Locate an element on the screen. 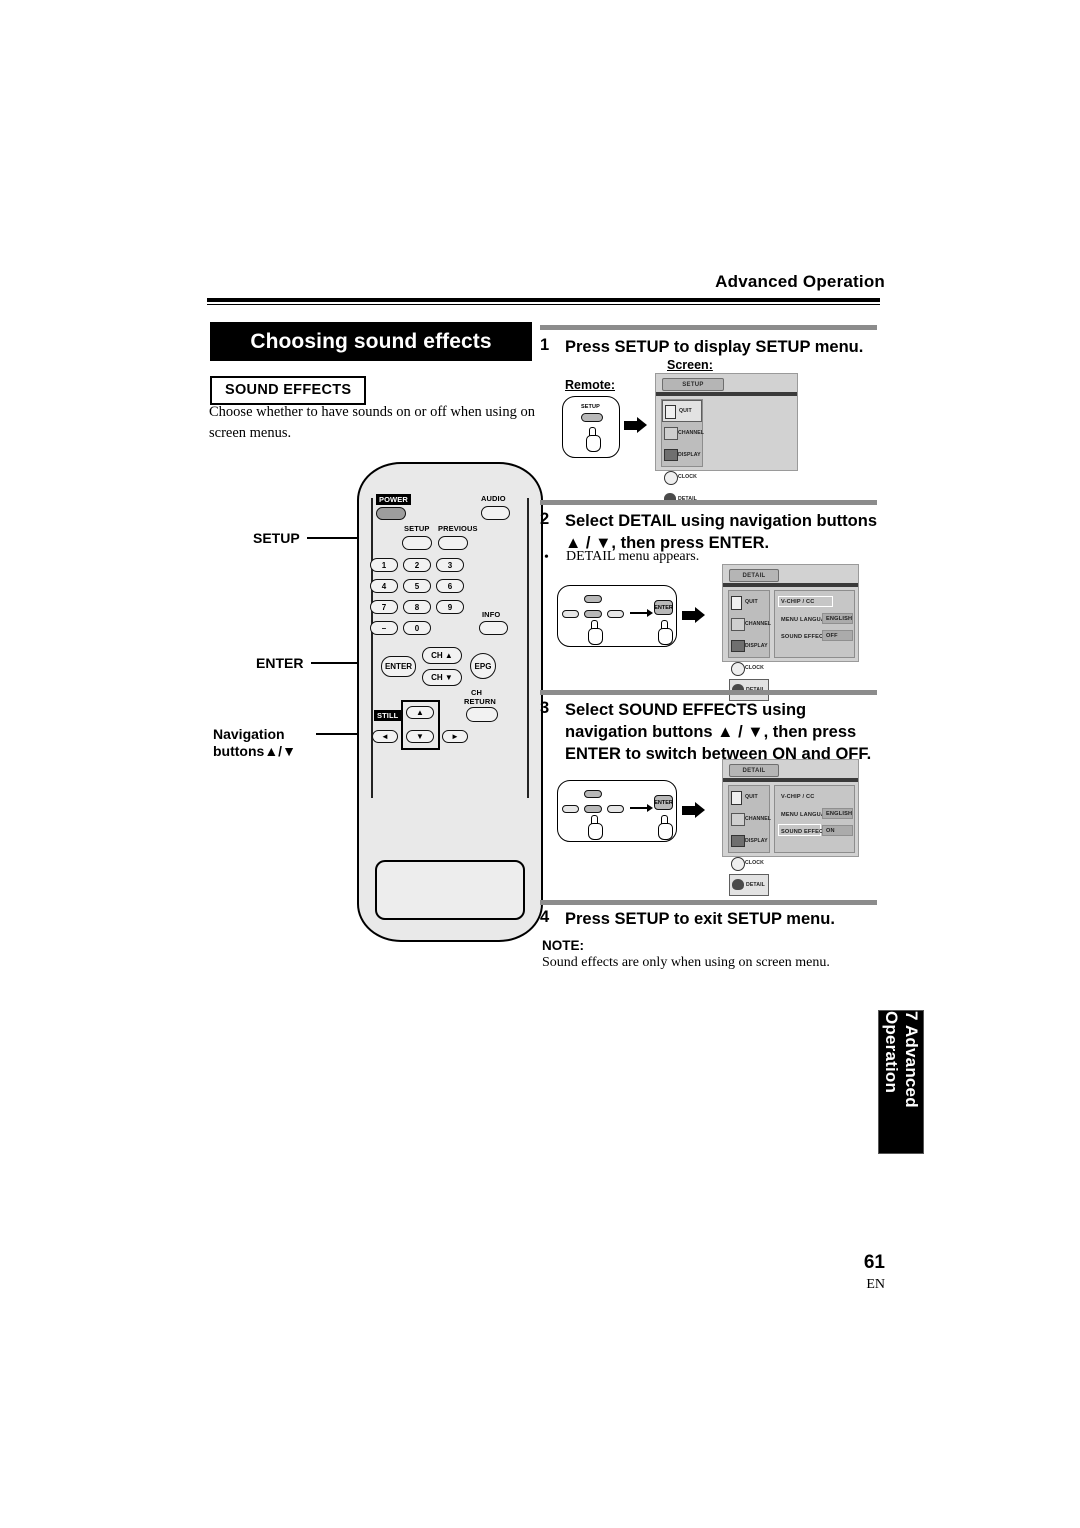 The height and width of the screenshot is (1528, 1080). osd-detail-rail-on: QUIT CHANNEL DISPLAY CLOCK DETAIL is located at coordinates (749, 840).